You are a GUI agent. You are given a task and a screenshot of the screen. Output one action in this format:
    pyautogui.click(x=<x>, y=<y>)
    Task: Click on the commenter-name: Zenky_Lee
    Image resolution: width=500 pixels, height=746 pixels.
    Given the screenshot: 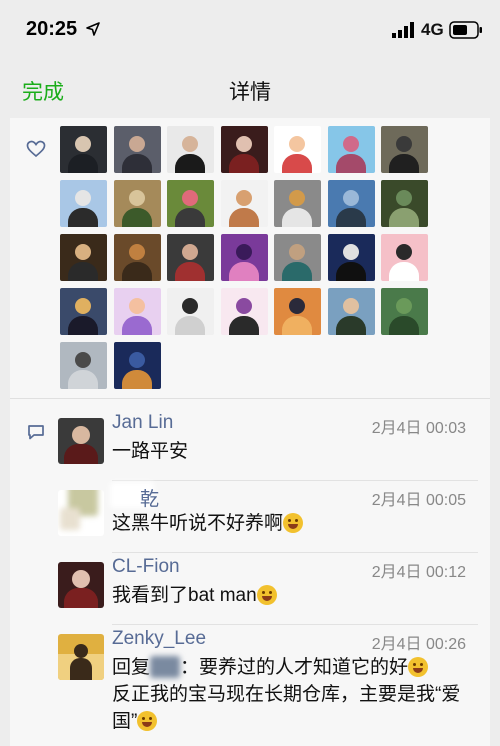 What is the action you would take?
    pyautogui.click(x=159, y=639)
    